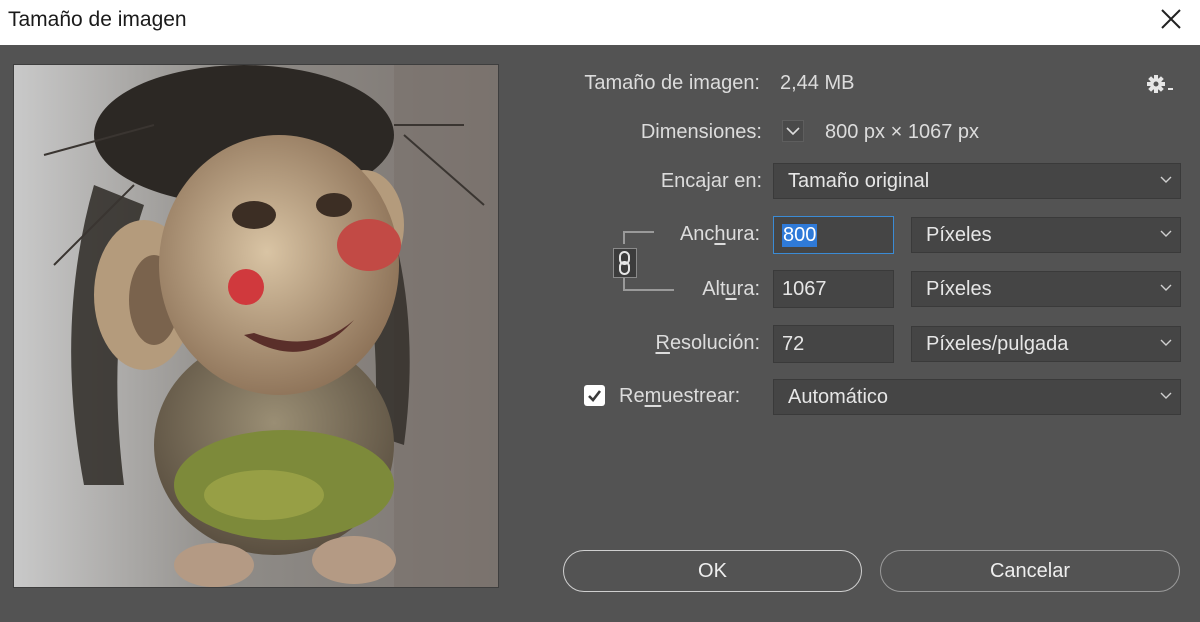  Describe the element at coordinates (97, 19) in the screenshot. I see `dialog-title: Tamaño de imagen` at that location.